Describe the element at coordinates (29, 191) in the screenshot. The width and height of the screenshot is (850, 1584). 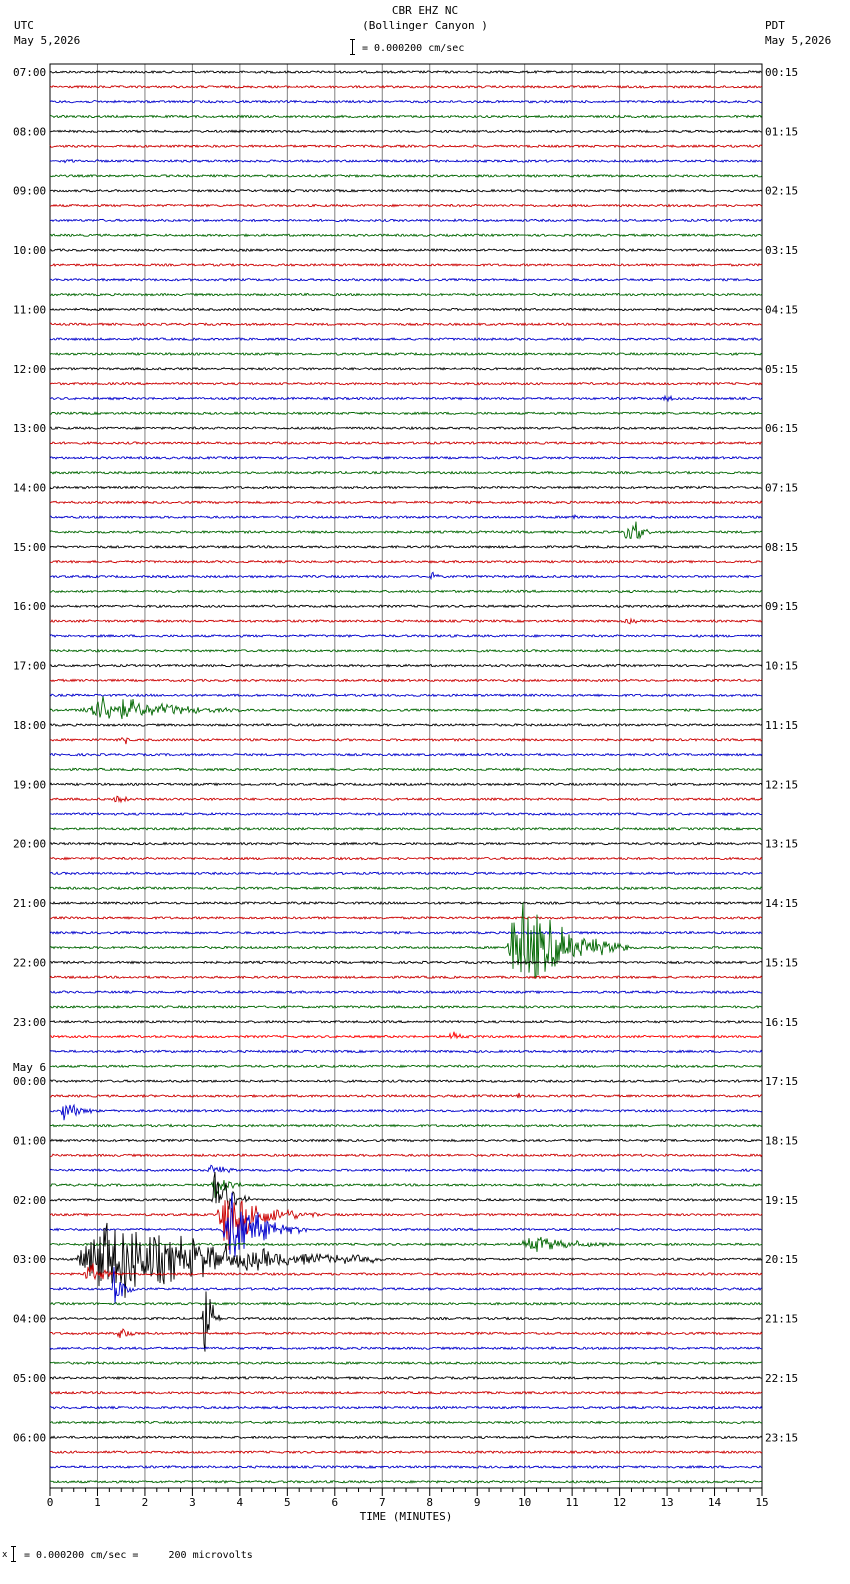
I see `left-time-label: 09:00` at that location.